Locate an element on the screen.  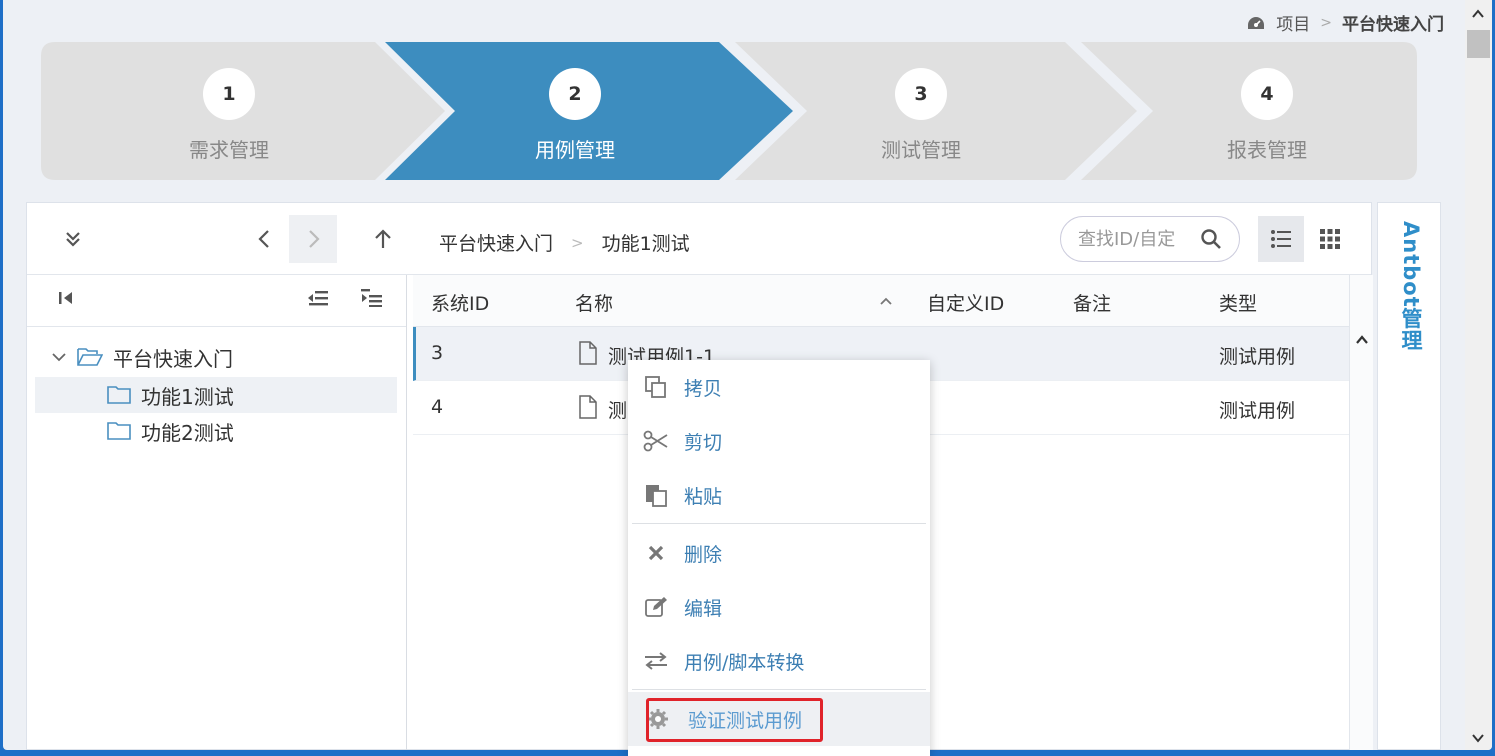
step-reports: 4 报表管理 is located at coordinates (1267, 111).